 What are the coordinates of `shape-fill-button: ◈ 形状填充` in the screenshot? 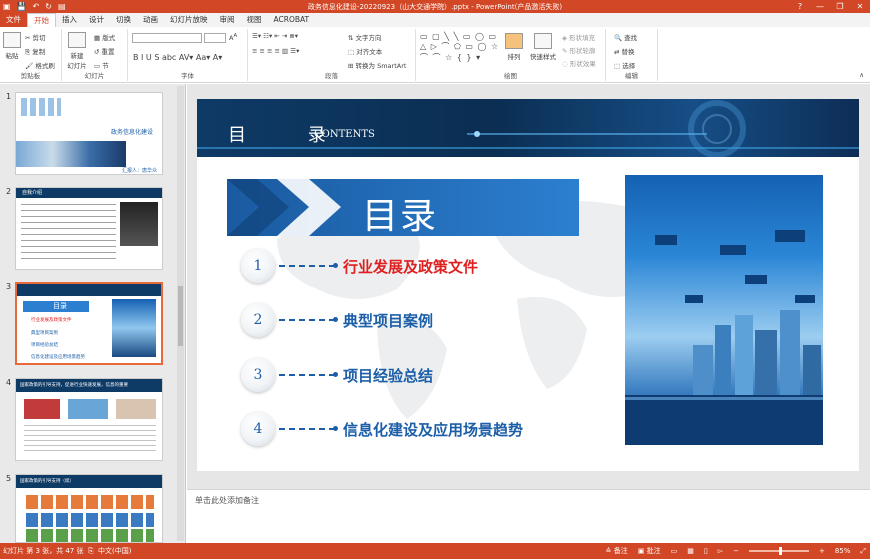 It's located at (578, 37).